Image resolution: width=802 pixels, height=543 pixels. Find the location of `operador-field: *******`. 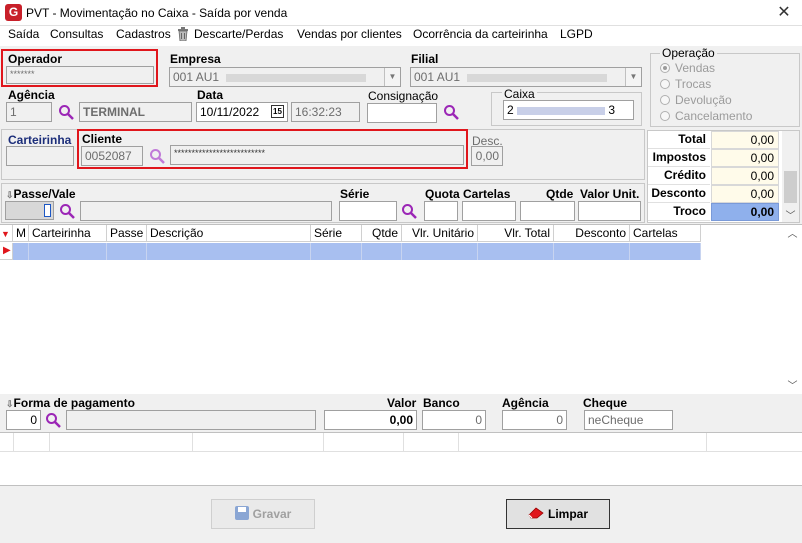

operador-field: ******* is located at coordinates (80, 75).